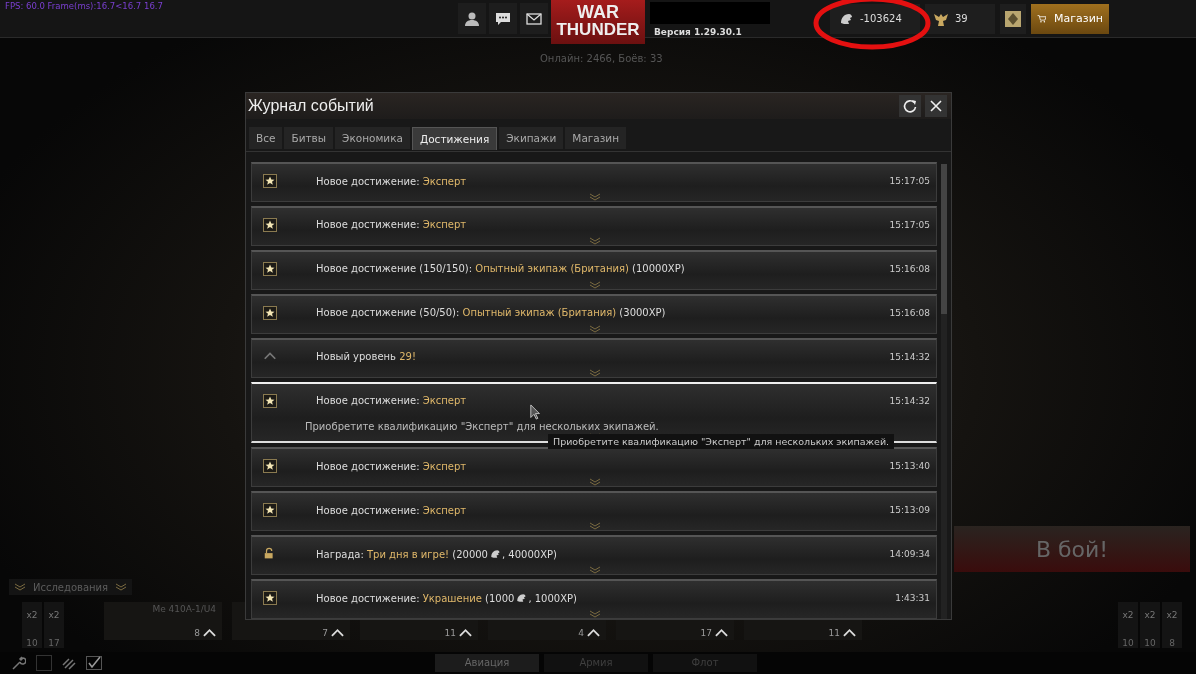 Image resolution: width=1196 pixels, height=674 pixels. What do you see at coordinates (482, 426) in the screenshot?
I see `event-description: Приобретите квалификацию "Эксперт" для нескольких экипажей.` at bounding box center [482, 426].